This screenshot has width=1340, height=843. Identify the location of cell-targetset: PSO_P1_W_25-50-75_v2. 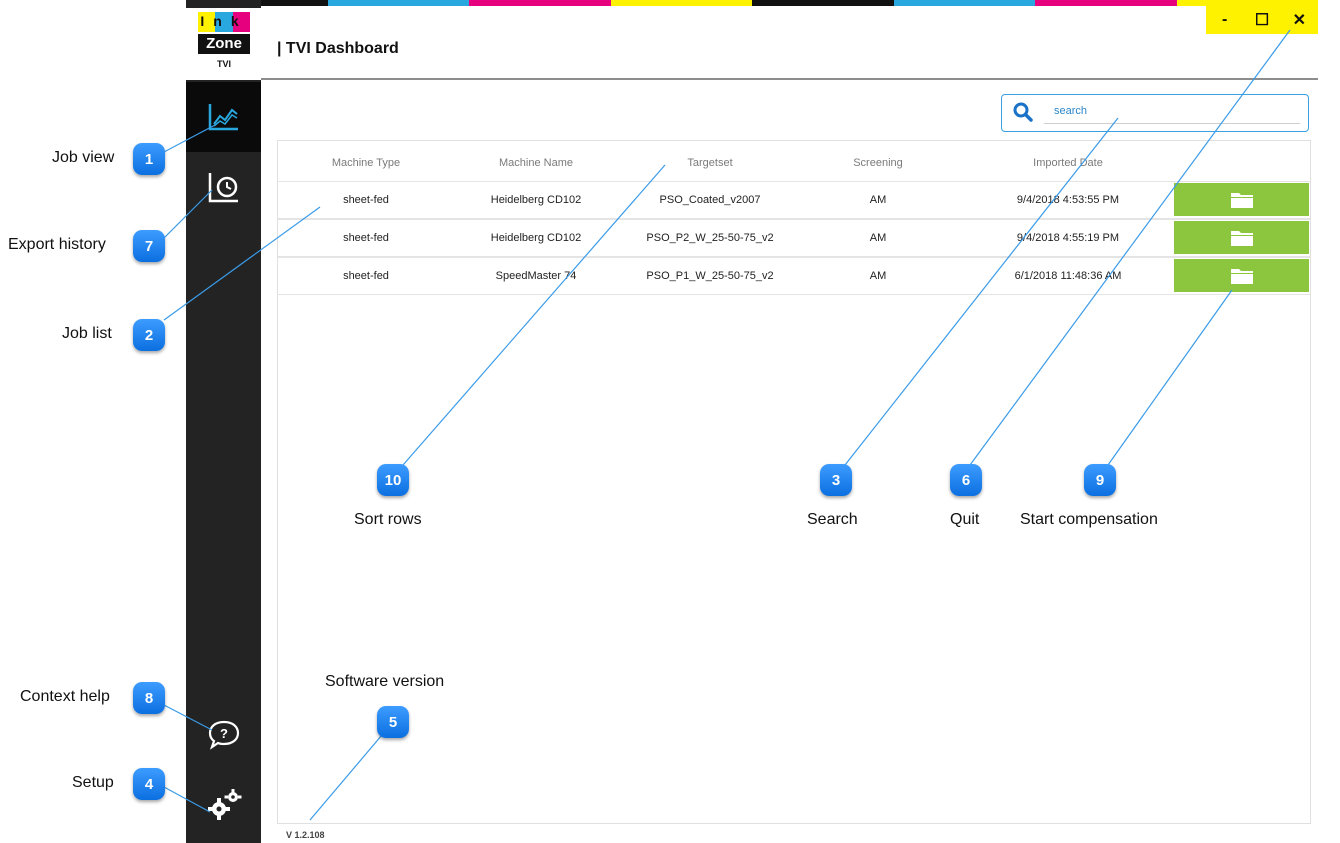
(710, 276).